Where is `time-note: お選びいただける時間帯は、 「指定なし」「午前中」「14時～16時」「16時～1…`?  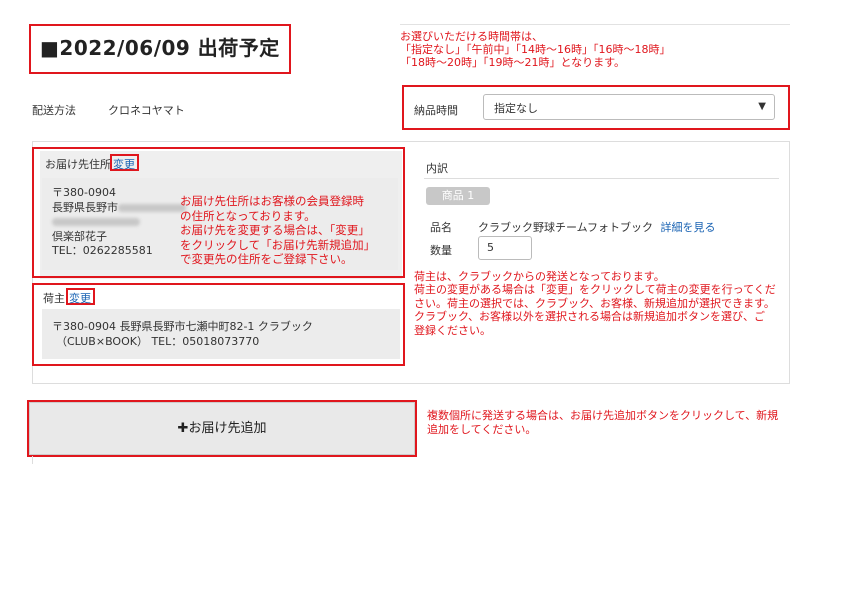 time-note: お選びいただける時間帯は、 「指定なし」「午前中」「14時～16時」「16時～1… is located at coordinates (535, 49).